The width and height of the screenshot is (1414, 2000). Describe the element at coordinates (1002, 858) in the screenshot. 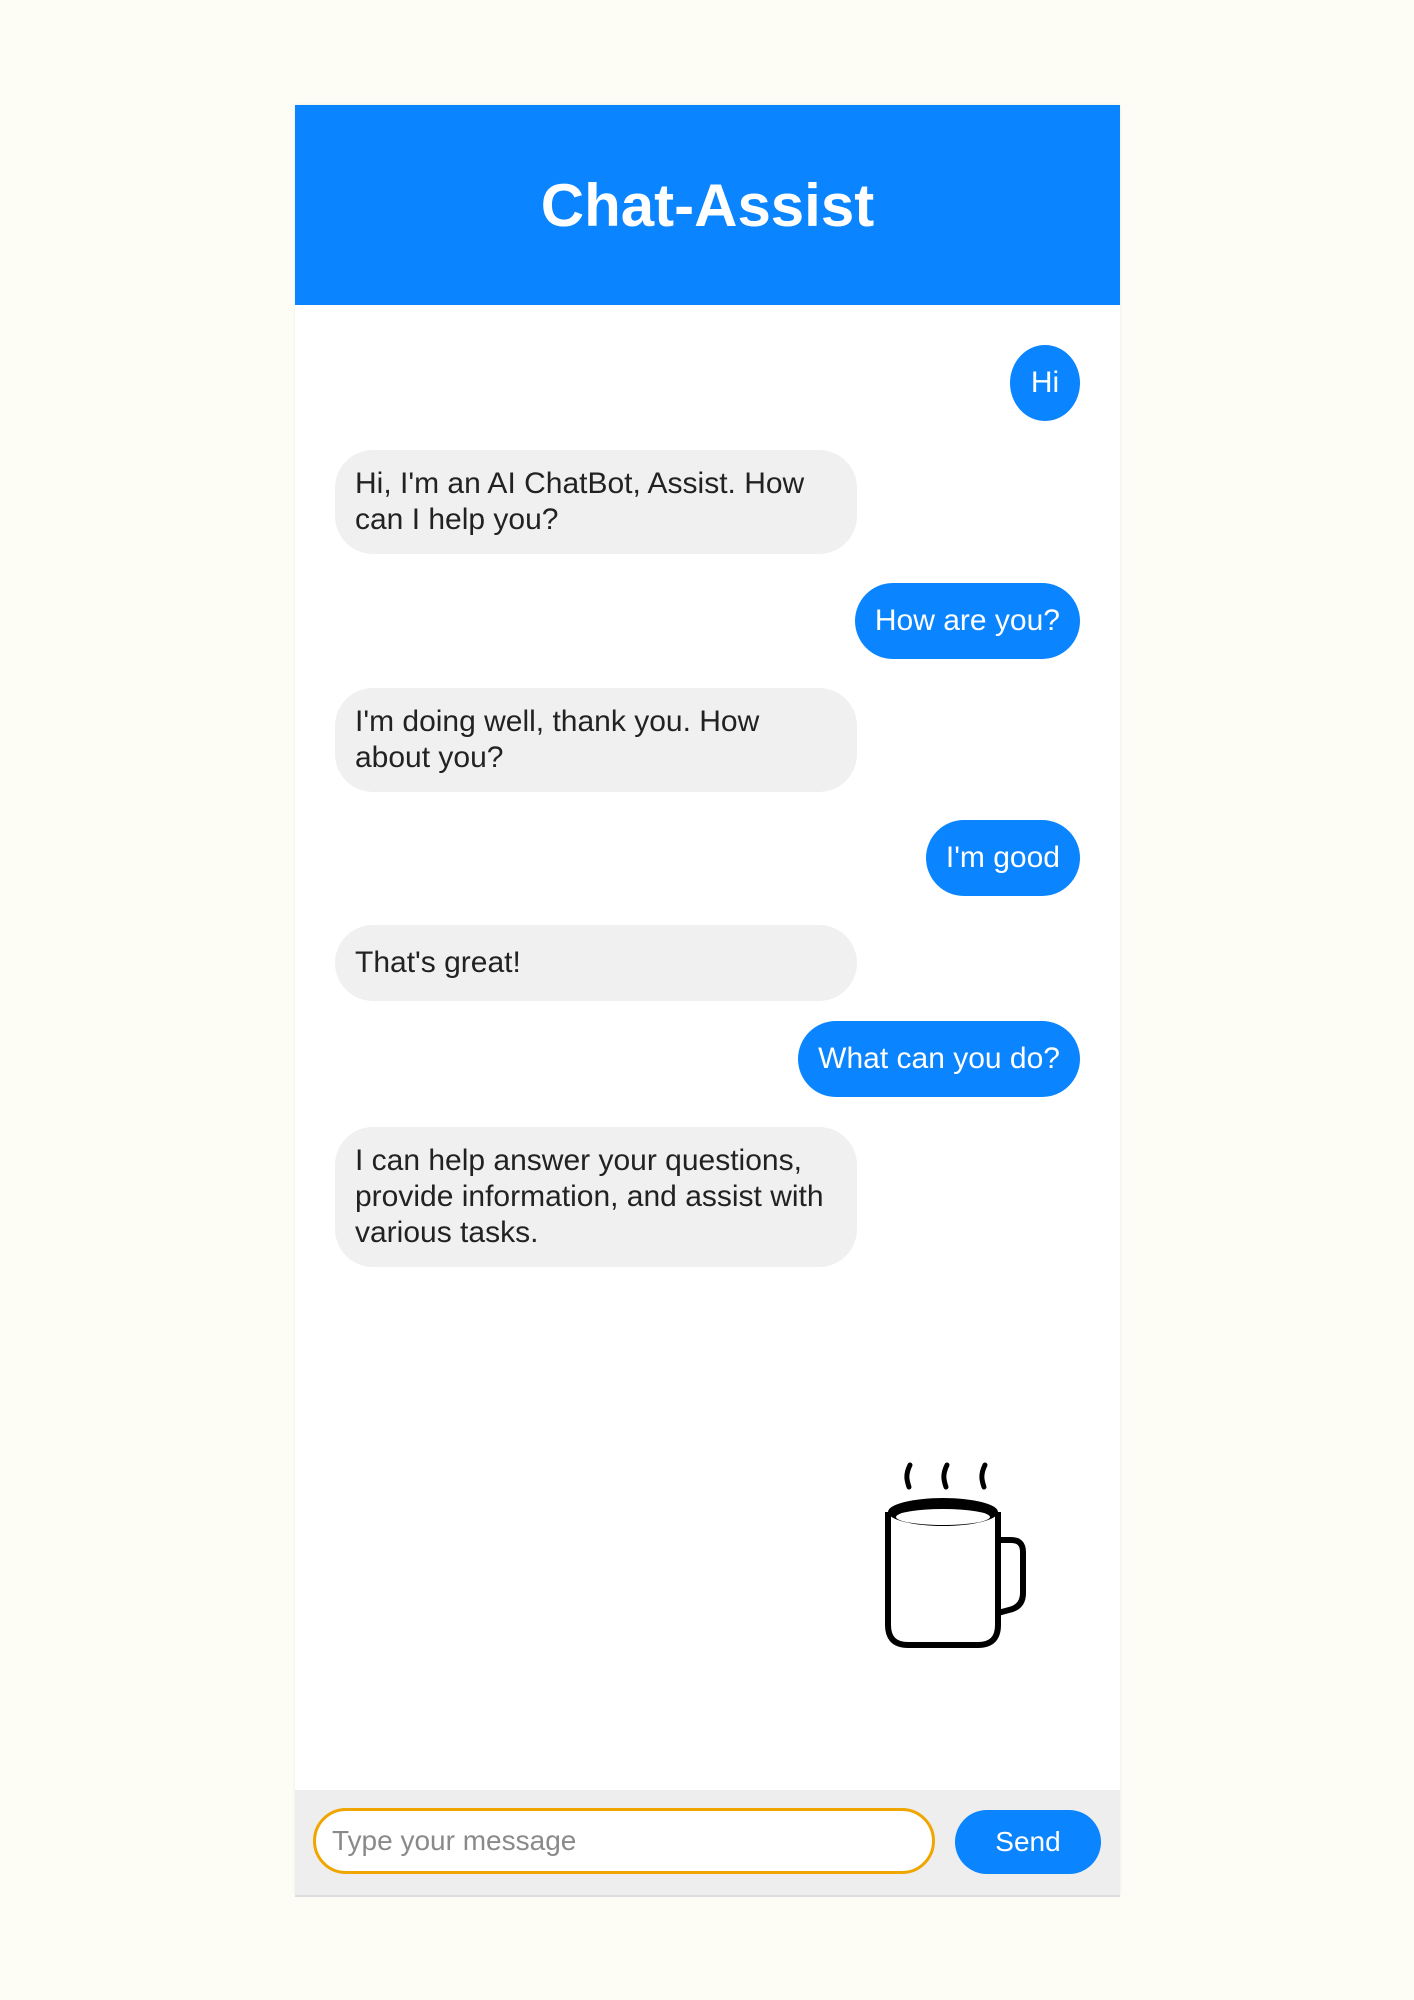

I see `user-message: I'm good` at that location.